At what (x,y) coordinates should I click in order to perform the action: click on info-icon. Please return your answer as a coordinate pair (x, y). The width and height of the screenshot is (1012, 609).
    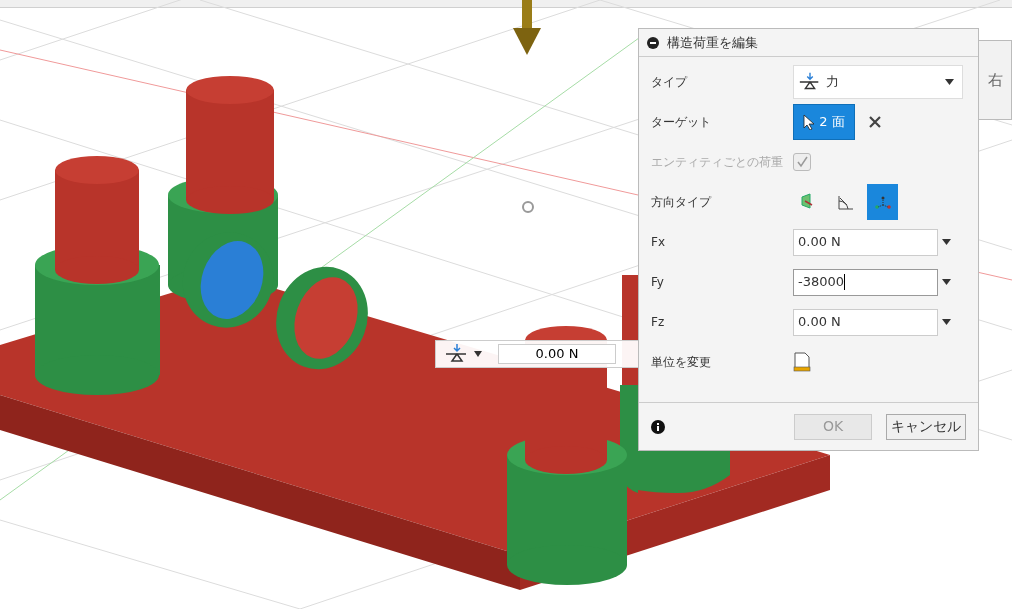
    Looking at the image, I should click on (658, 426).